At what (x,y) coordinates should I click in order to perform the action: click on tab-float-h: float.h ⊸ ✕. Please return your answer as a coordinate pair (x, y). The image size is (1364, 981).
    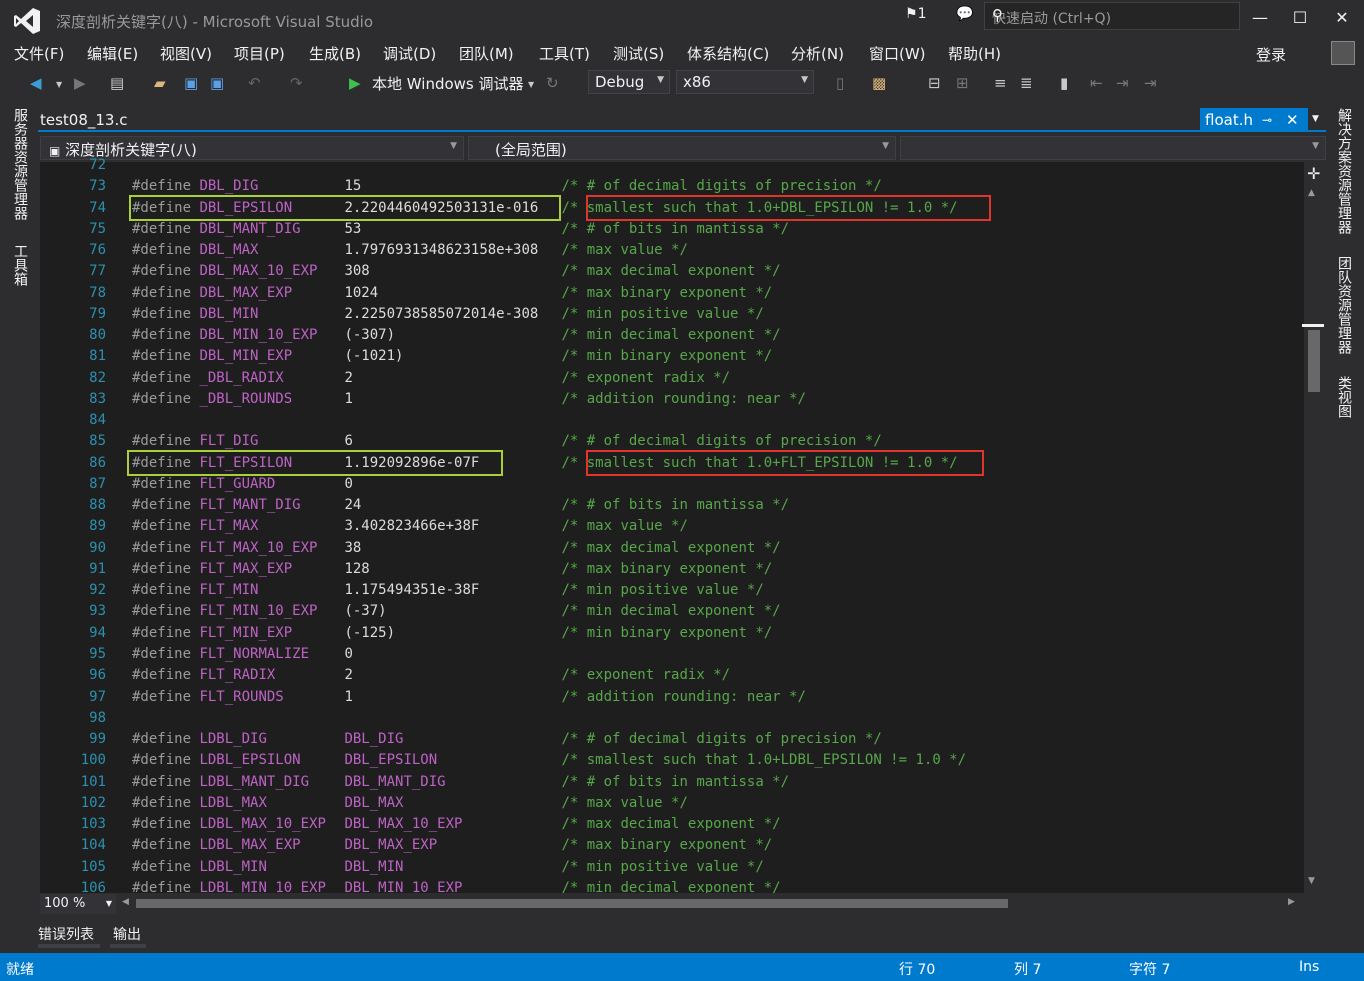
    Looking at the image, I should click on (1254, 120).